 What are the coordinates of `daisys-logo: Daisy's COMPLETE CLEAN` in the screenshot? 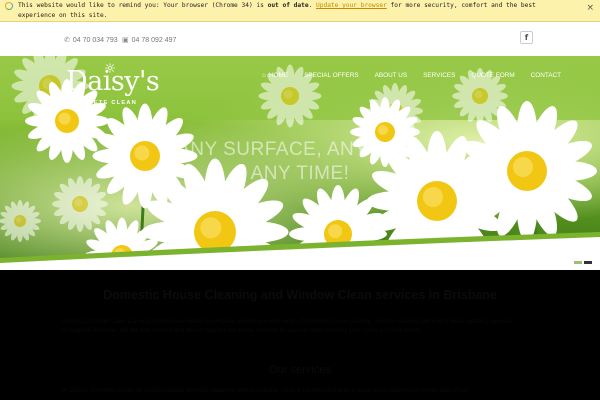 It's located at (113, 86).